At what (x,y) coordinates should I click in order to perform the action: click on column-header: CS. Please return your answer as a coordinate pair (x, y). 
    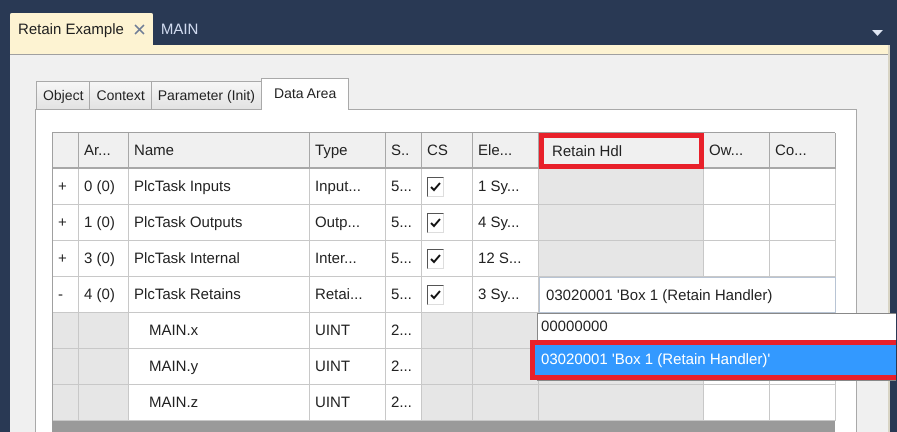
    Looking at the image, I should click on (447, 151).